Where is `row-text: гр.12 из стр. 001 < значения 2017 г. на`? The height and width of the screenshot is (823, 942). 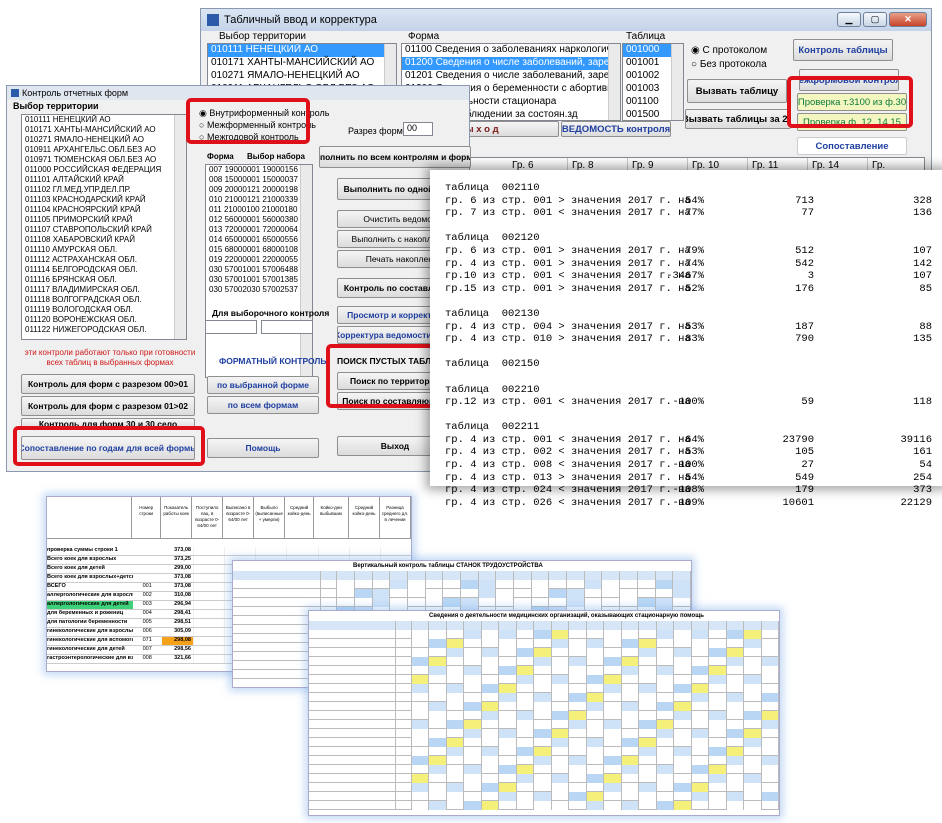 row-text: гр.12 из стр. 001 < значения 2017 г. на is located at coordinates (568, 402).